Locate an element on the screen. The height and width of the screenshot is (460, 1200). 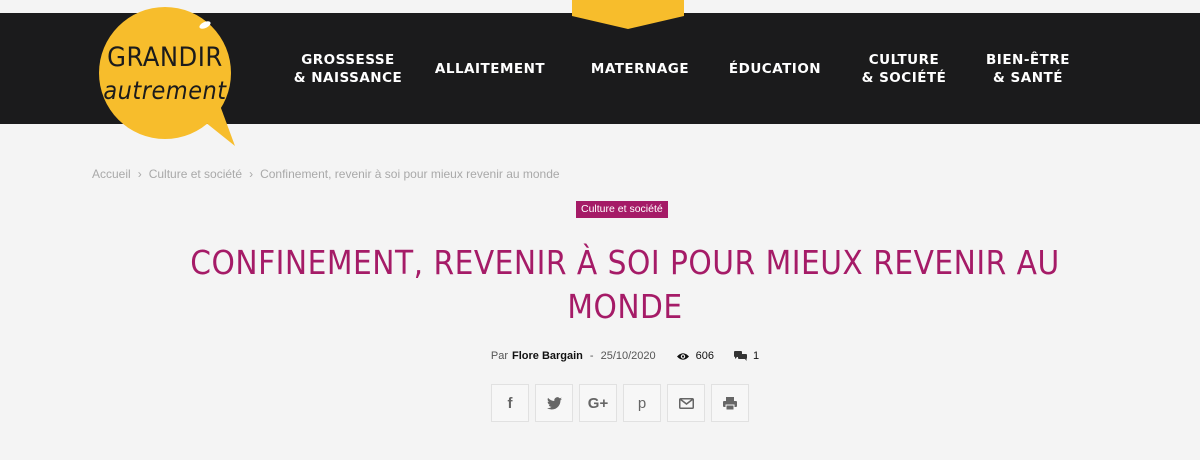
share-bar: f G+ p is located at coordinates (620, 403).